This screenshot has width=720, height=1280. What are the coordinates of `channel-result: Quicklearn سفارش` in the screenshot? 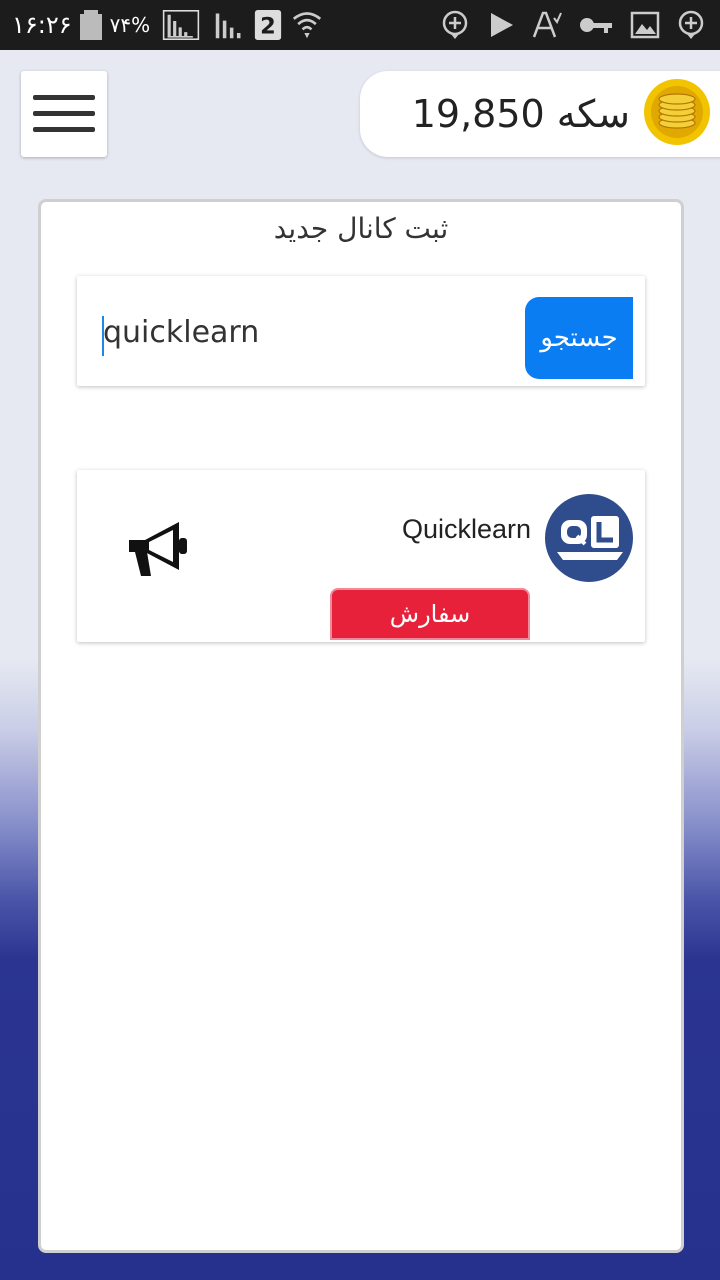 It's located at (361, 556).